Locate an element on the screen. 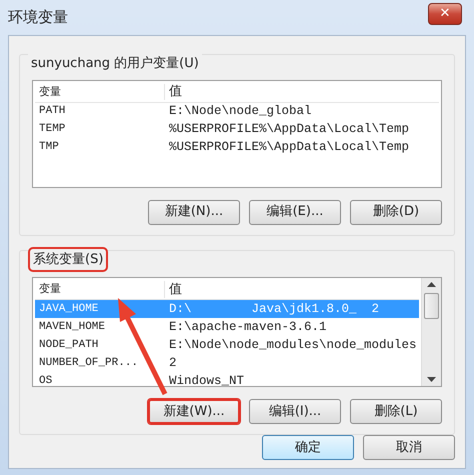  list-row: PATH E:\Node\node_global is located at coordinates (237, 111).